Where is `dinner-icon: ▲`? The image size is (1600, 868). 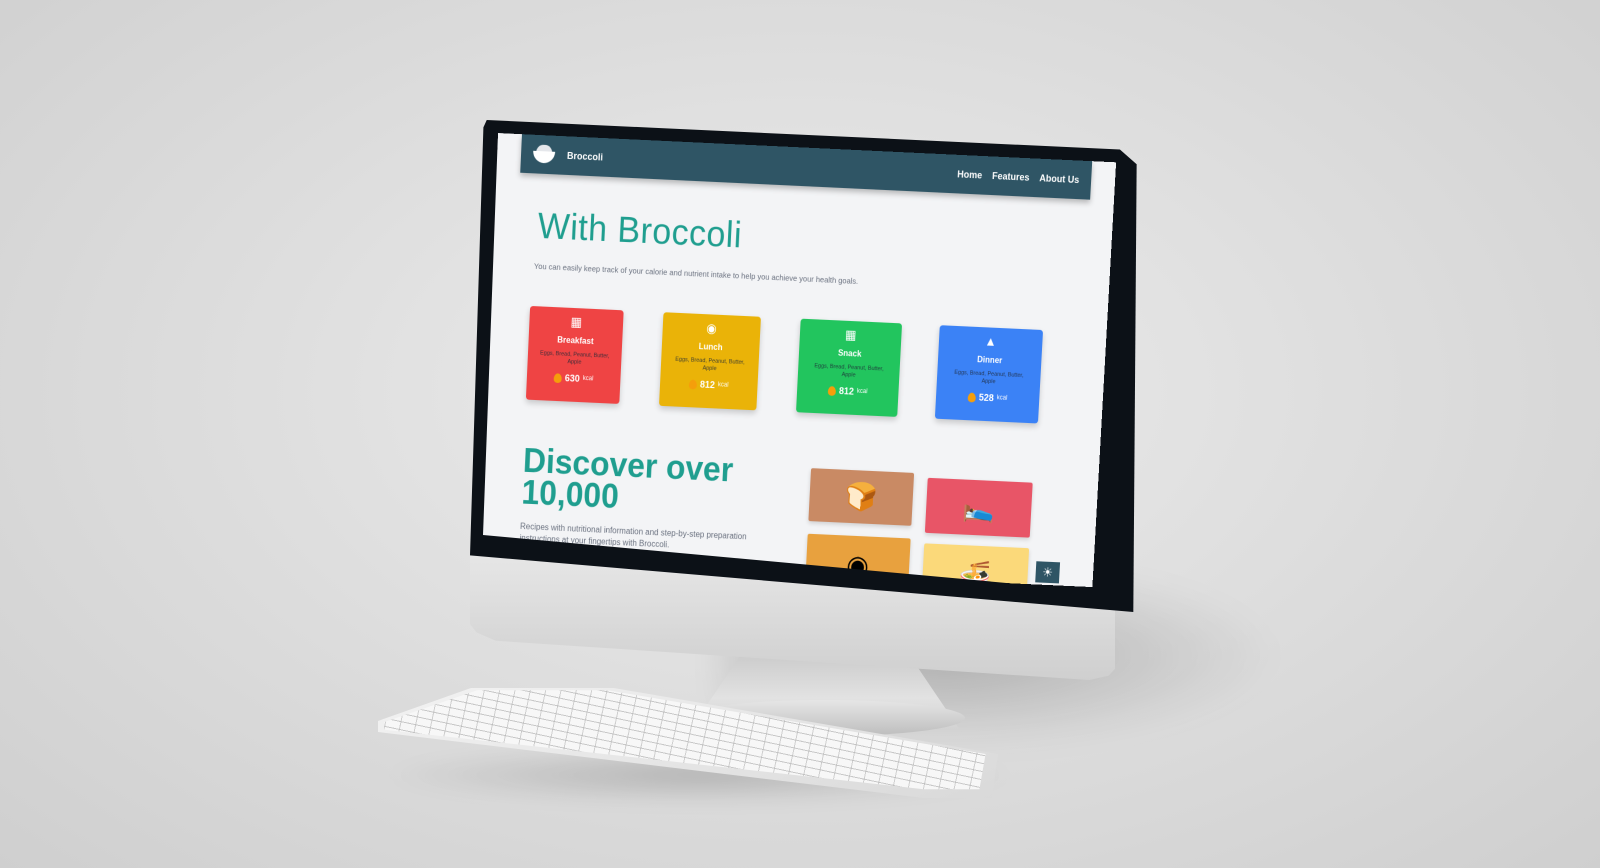
dinner-icon: ▲ is located at coordinates (990, 341).